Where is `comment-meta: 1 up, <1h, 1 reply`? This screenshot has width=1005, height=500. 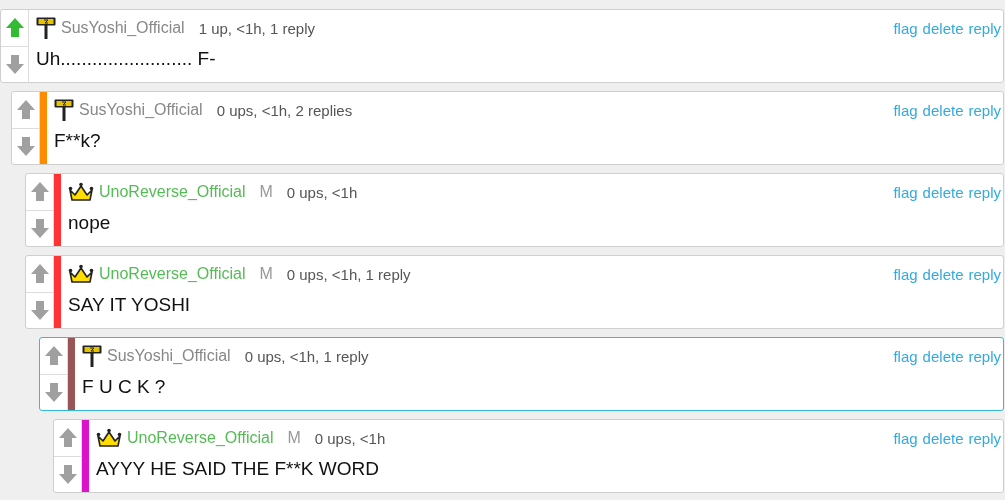 comment-meta: 1 up, <1h, 1 reply is located at coordinates (256, 28).